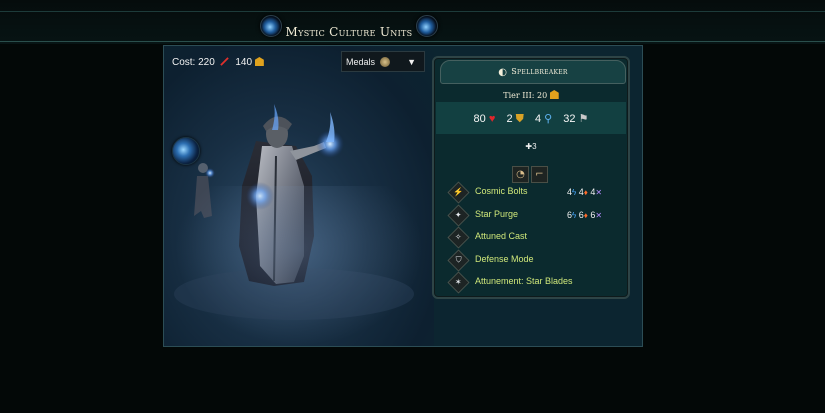  What do you see at coordinates (411, 62) in the screenshot?
I see `dropdown-arrow-icon: ▼` at bounding box center [411, 62].